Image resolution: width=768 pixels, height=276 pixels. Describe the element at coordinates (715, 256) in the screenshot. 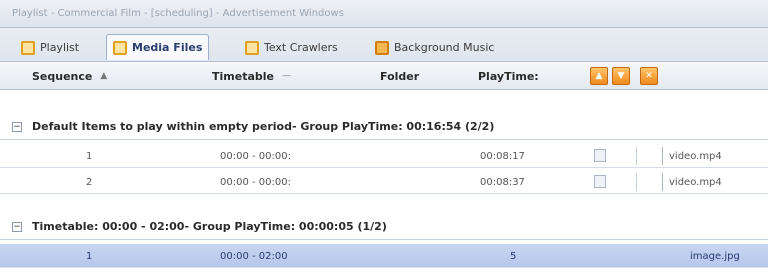

I see `file-cell: image.jpg` at that location.